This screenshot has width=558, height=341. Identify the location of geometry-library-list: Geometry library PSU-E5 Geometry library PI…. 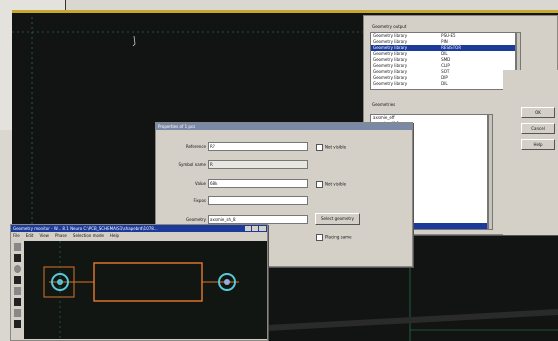
(443, 61).